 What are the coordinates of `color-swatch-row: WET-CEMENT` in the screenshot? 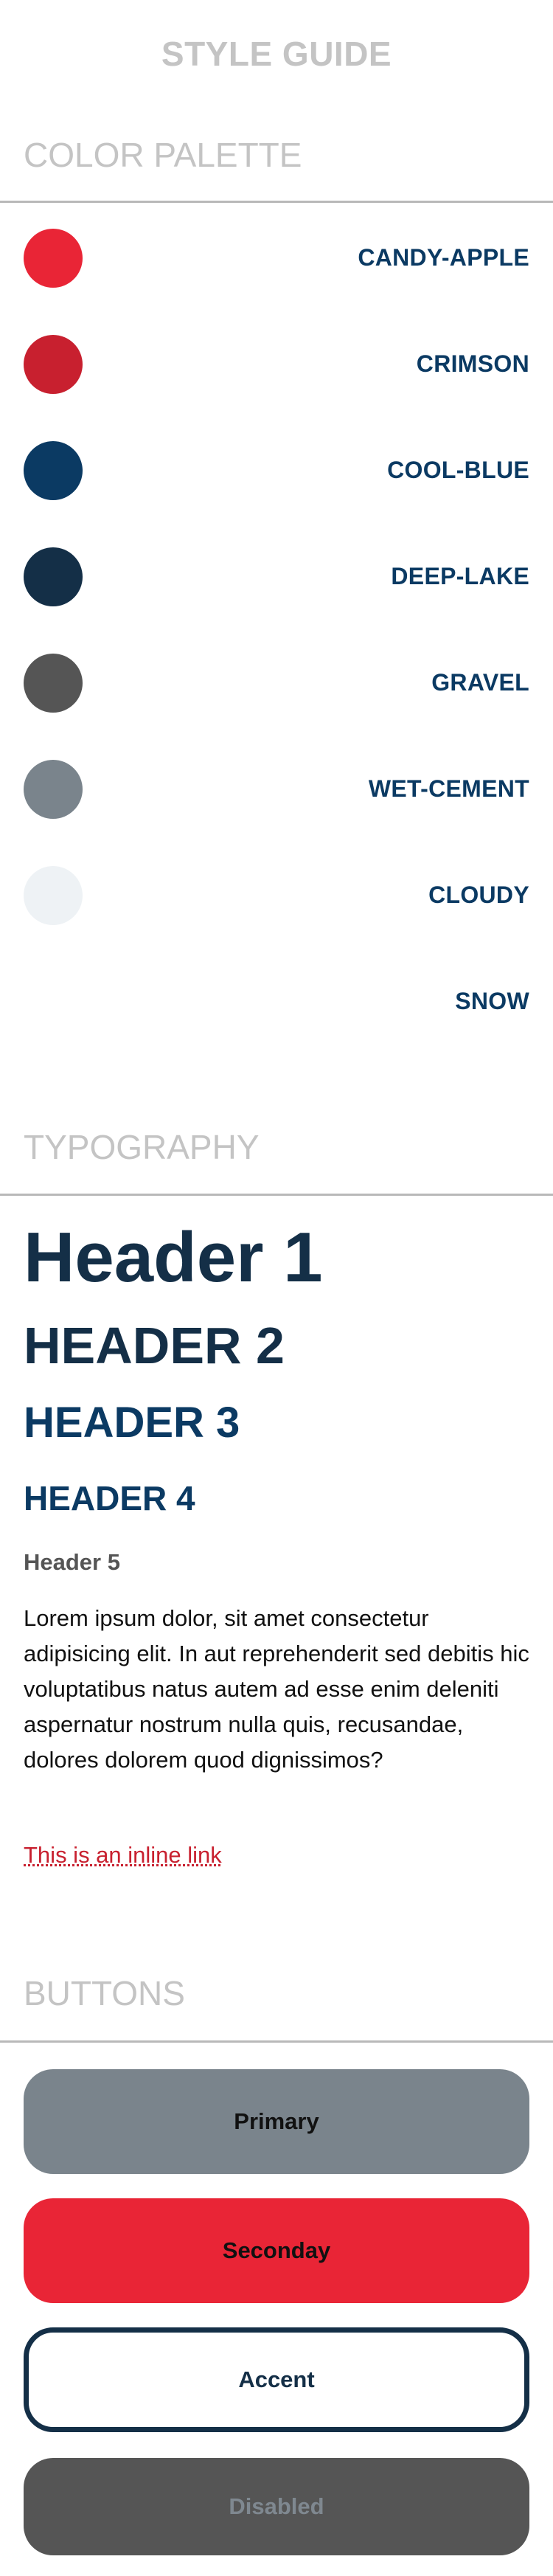 It's located at (276, 791).